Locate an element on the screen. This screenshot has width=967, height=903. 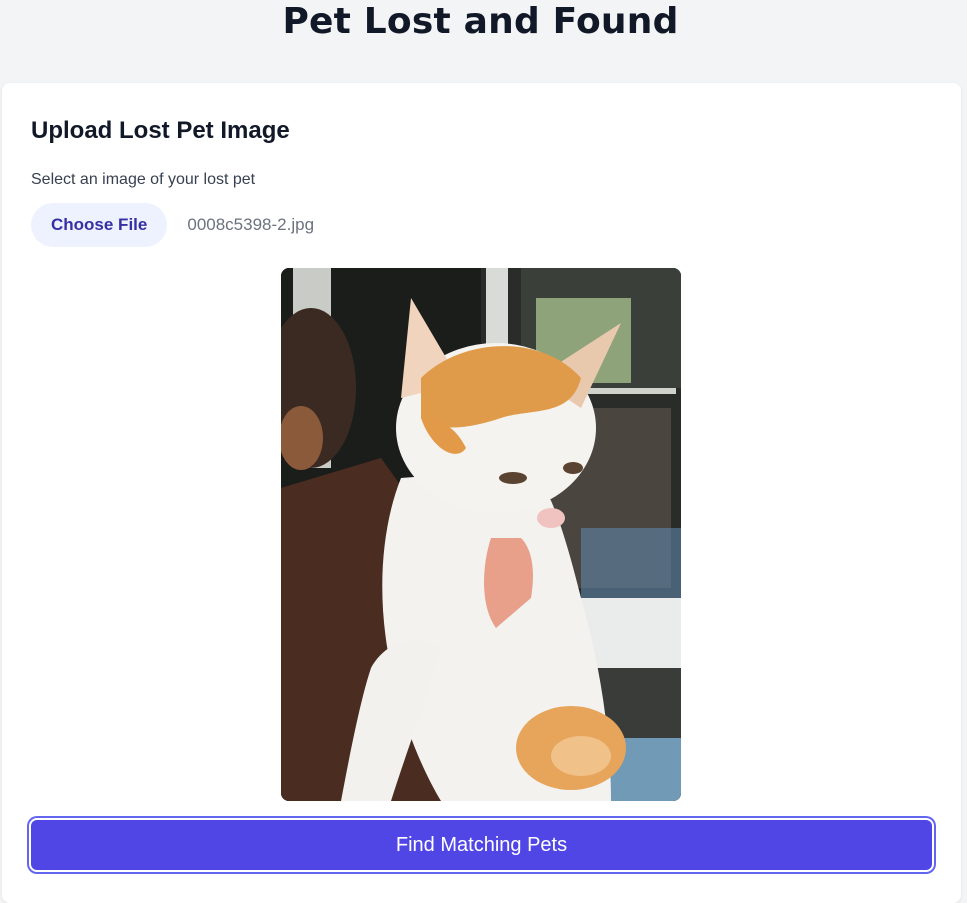
file-input: Choose File 0008c5398-2.jpg is located at coordinates (172, 225).